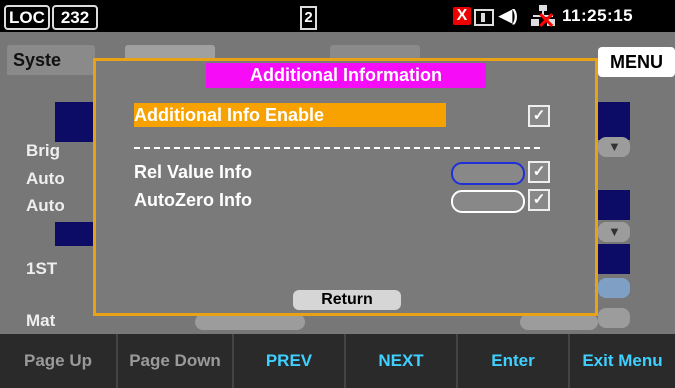 This screenshot has height=388, width=675. Describe the element at coordinates (488, 173) in the screenshot. I see `rel-value-info-selector` at that location.